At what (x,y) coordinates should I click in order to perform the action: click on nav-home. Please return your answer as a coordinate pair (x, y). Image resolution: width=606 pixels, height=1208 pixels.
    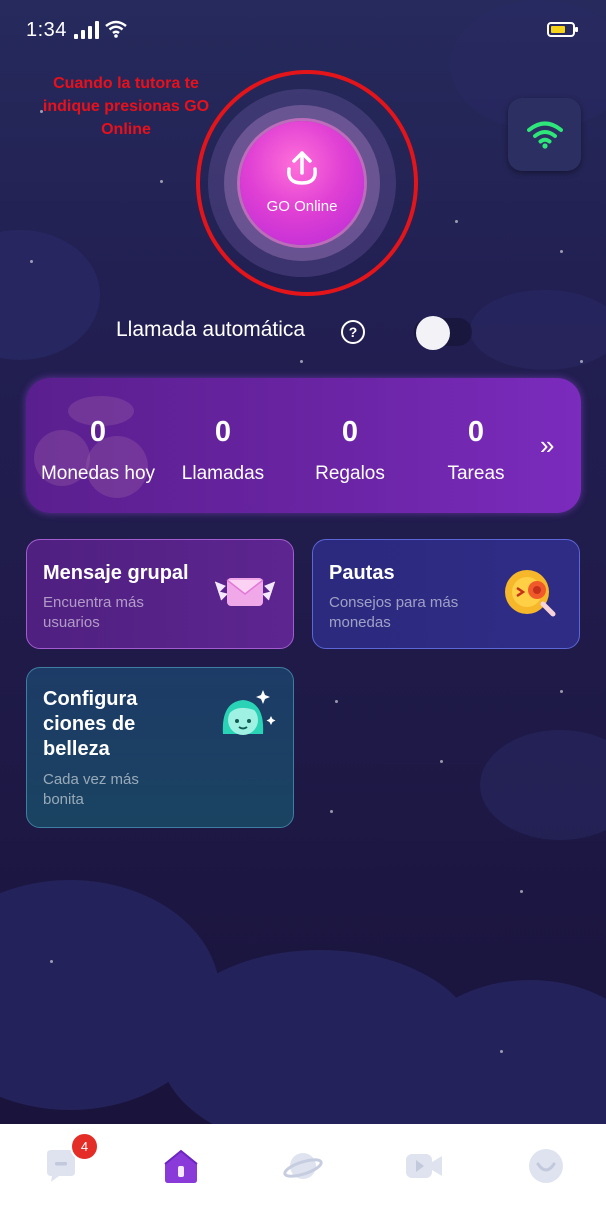
    Looking at the image, I should click on (181, 1166).